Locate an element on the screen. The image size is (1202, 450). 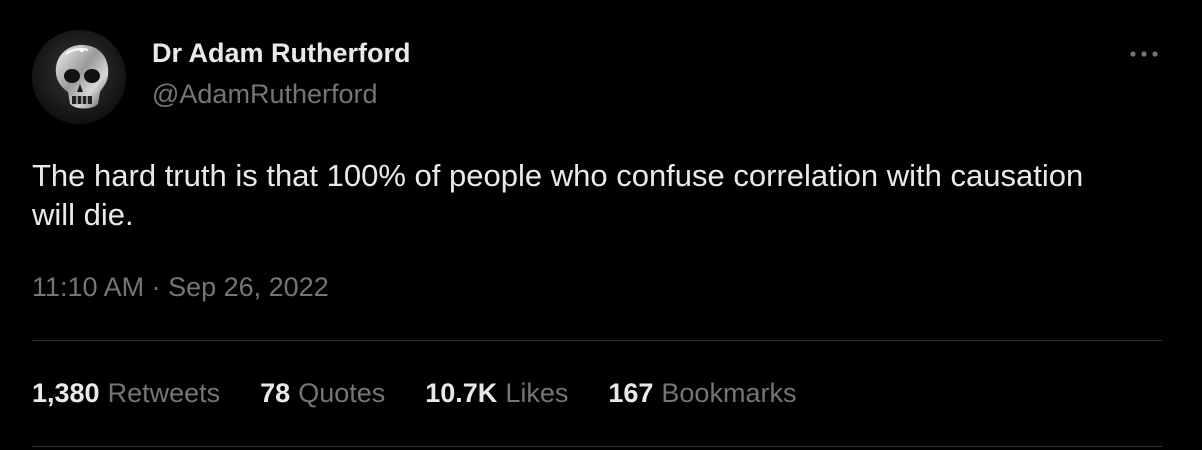
retweets-count: 1,380 is located at coordinates (66, 393).